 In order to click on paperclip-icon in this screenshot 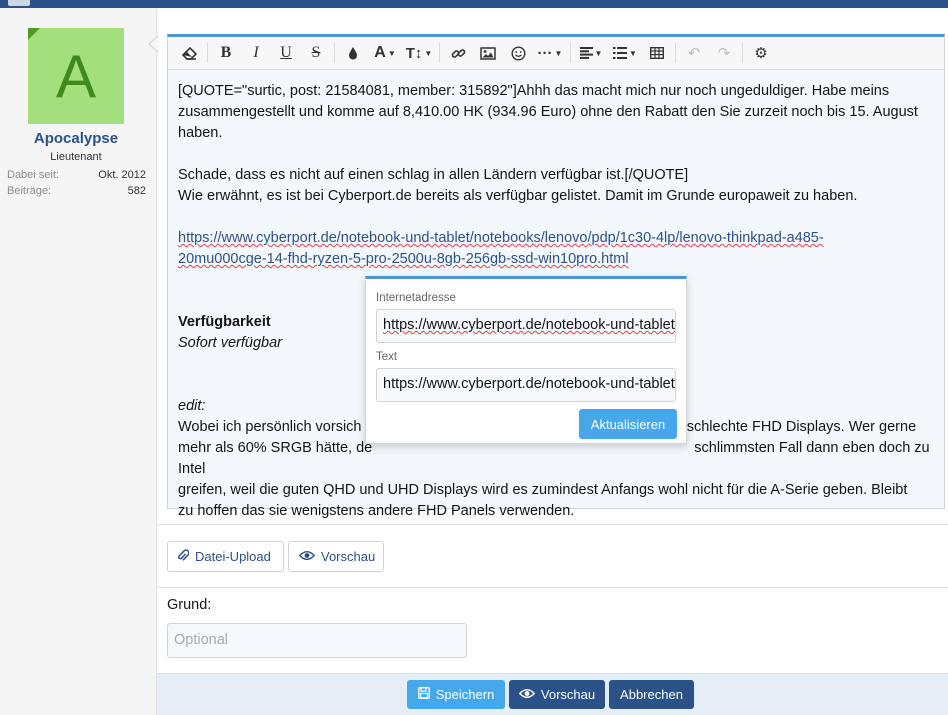, I will do `click(184, 556)`.